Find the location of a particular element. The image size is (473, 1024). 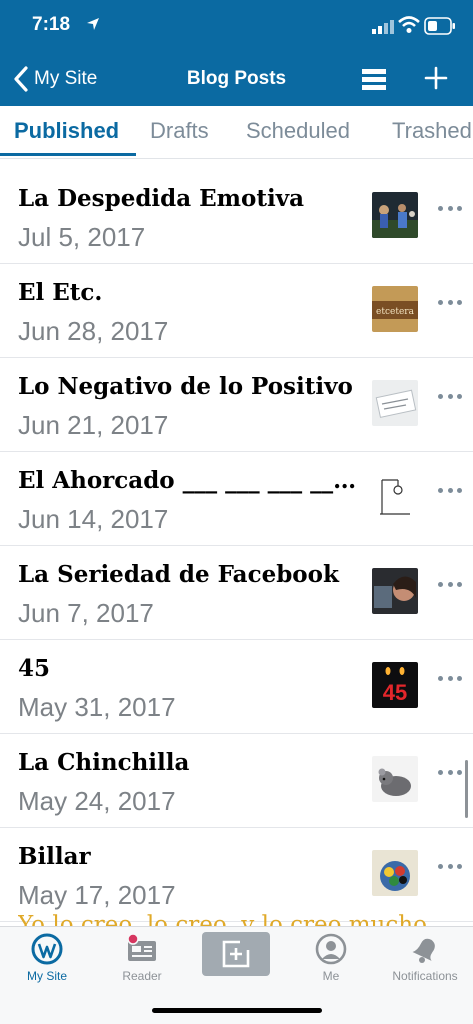

wifi-icon is located at coordinates (409, 24).